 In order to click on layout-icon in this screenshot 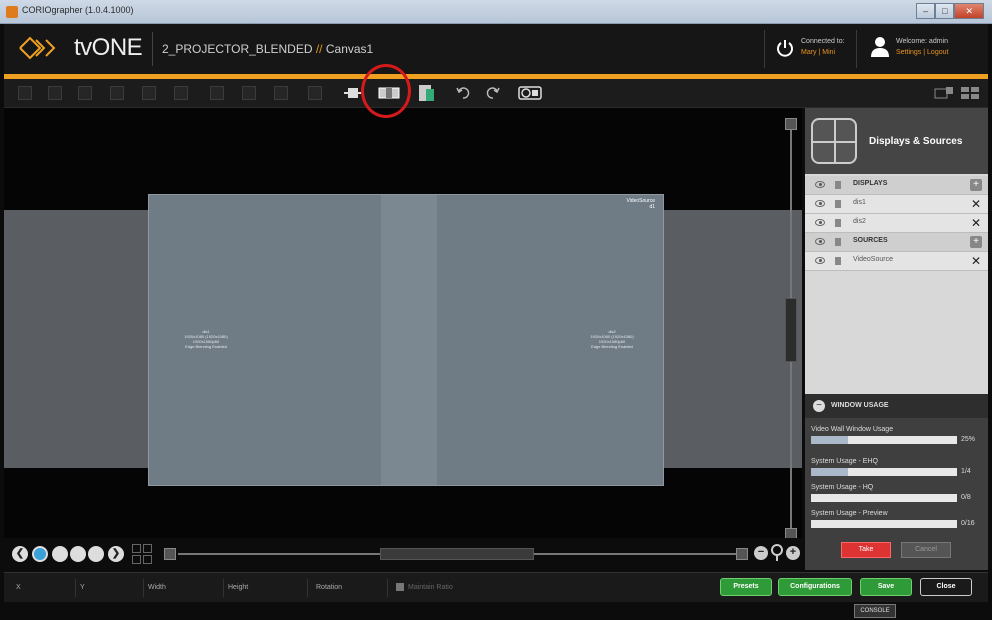, I will do `click(970, 93)`.